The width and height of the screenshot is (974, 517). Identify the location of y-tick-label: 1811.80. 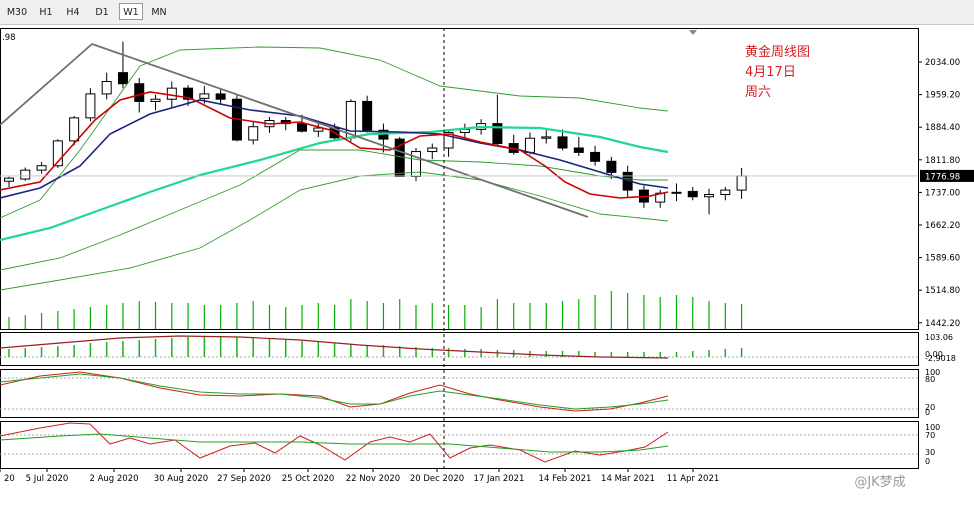
(942, 161).